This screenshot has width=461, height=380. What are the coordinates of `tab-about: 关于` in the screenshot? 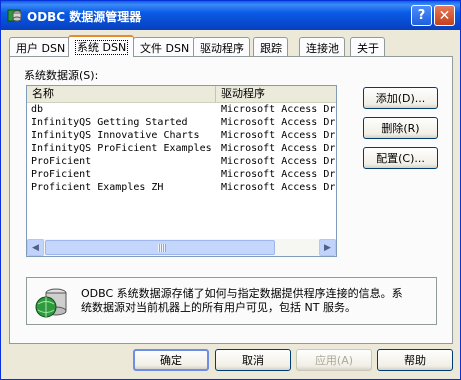 It's located at (367, 46).